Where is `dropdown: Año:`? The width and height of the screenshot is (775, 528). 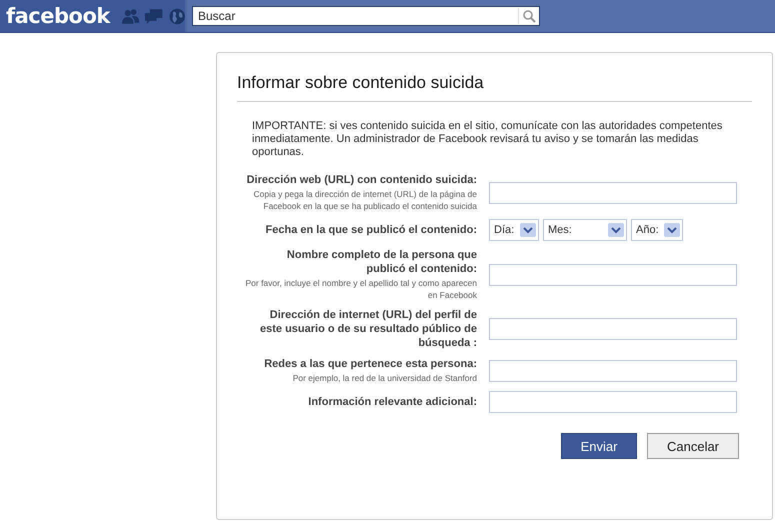 dropdown: Año: is located at coordinates (657, 230).